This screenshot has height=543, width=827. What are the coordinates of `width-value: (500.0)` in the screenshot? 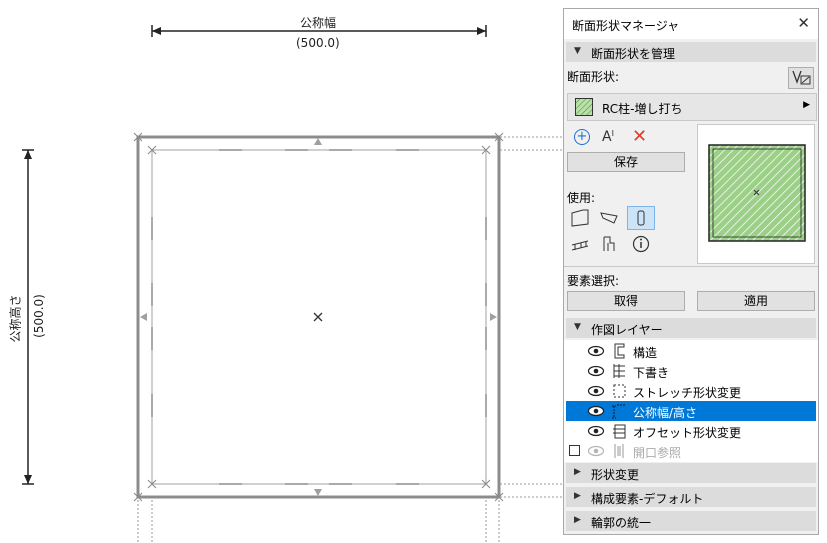 It's located at (318, 43).